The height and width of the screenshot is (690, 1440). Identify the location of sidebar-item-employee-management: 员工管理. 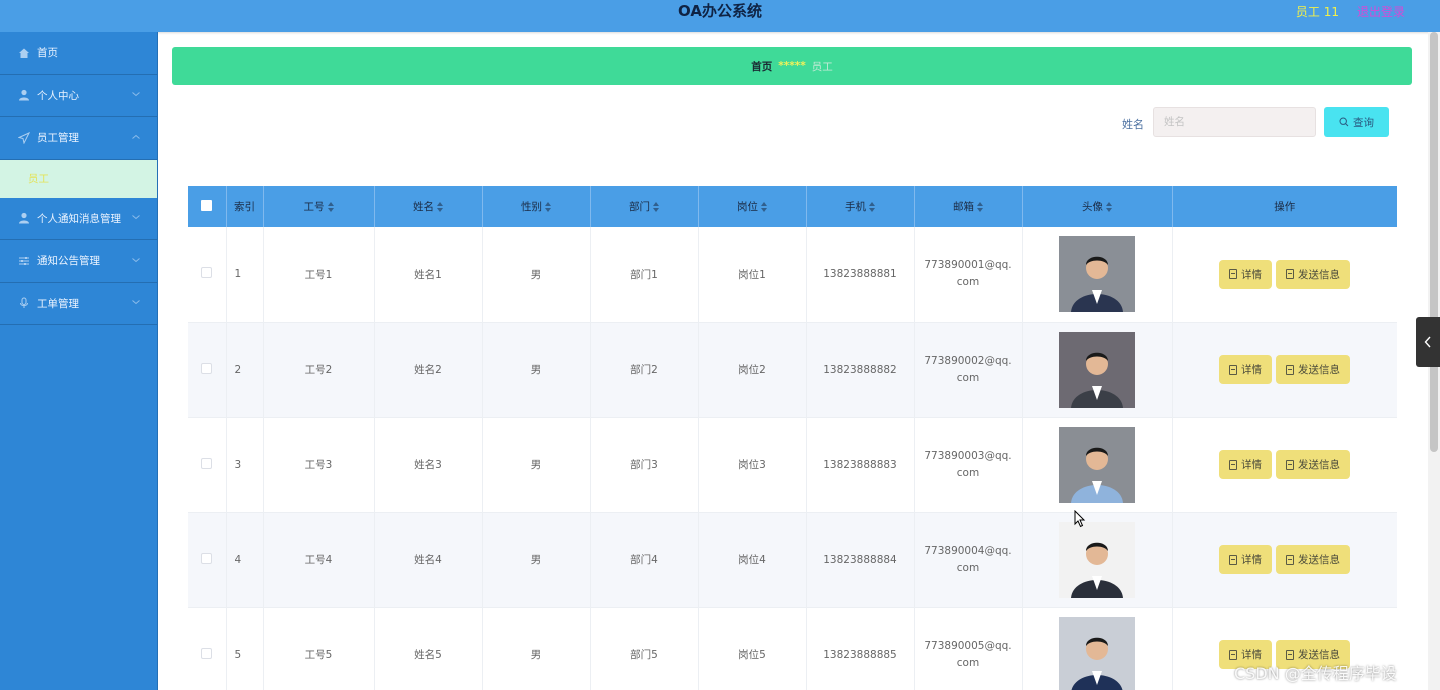
(78, 138).